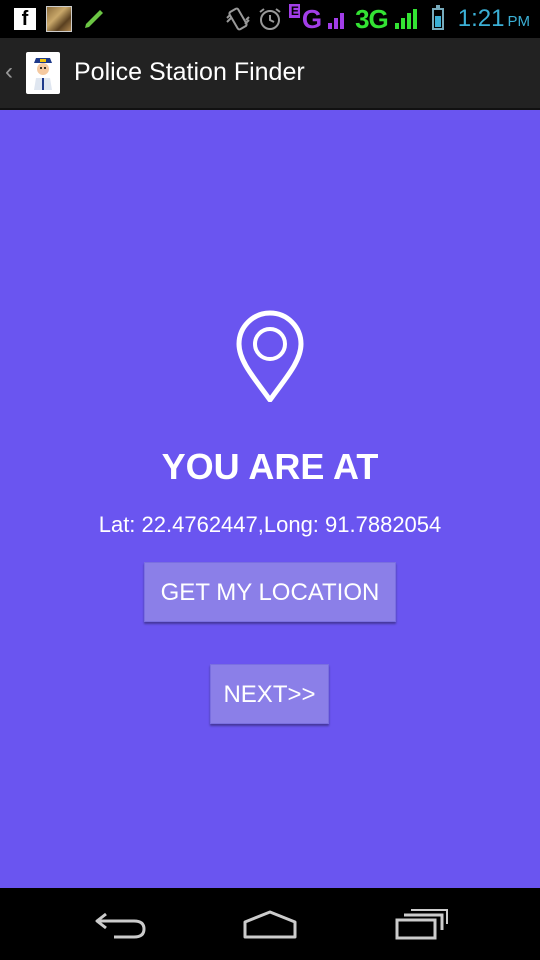  Describe the element at coordinates (270, 356) in the screenshot. I see `location-pin-icon` at that location.